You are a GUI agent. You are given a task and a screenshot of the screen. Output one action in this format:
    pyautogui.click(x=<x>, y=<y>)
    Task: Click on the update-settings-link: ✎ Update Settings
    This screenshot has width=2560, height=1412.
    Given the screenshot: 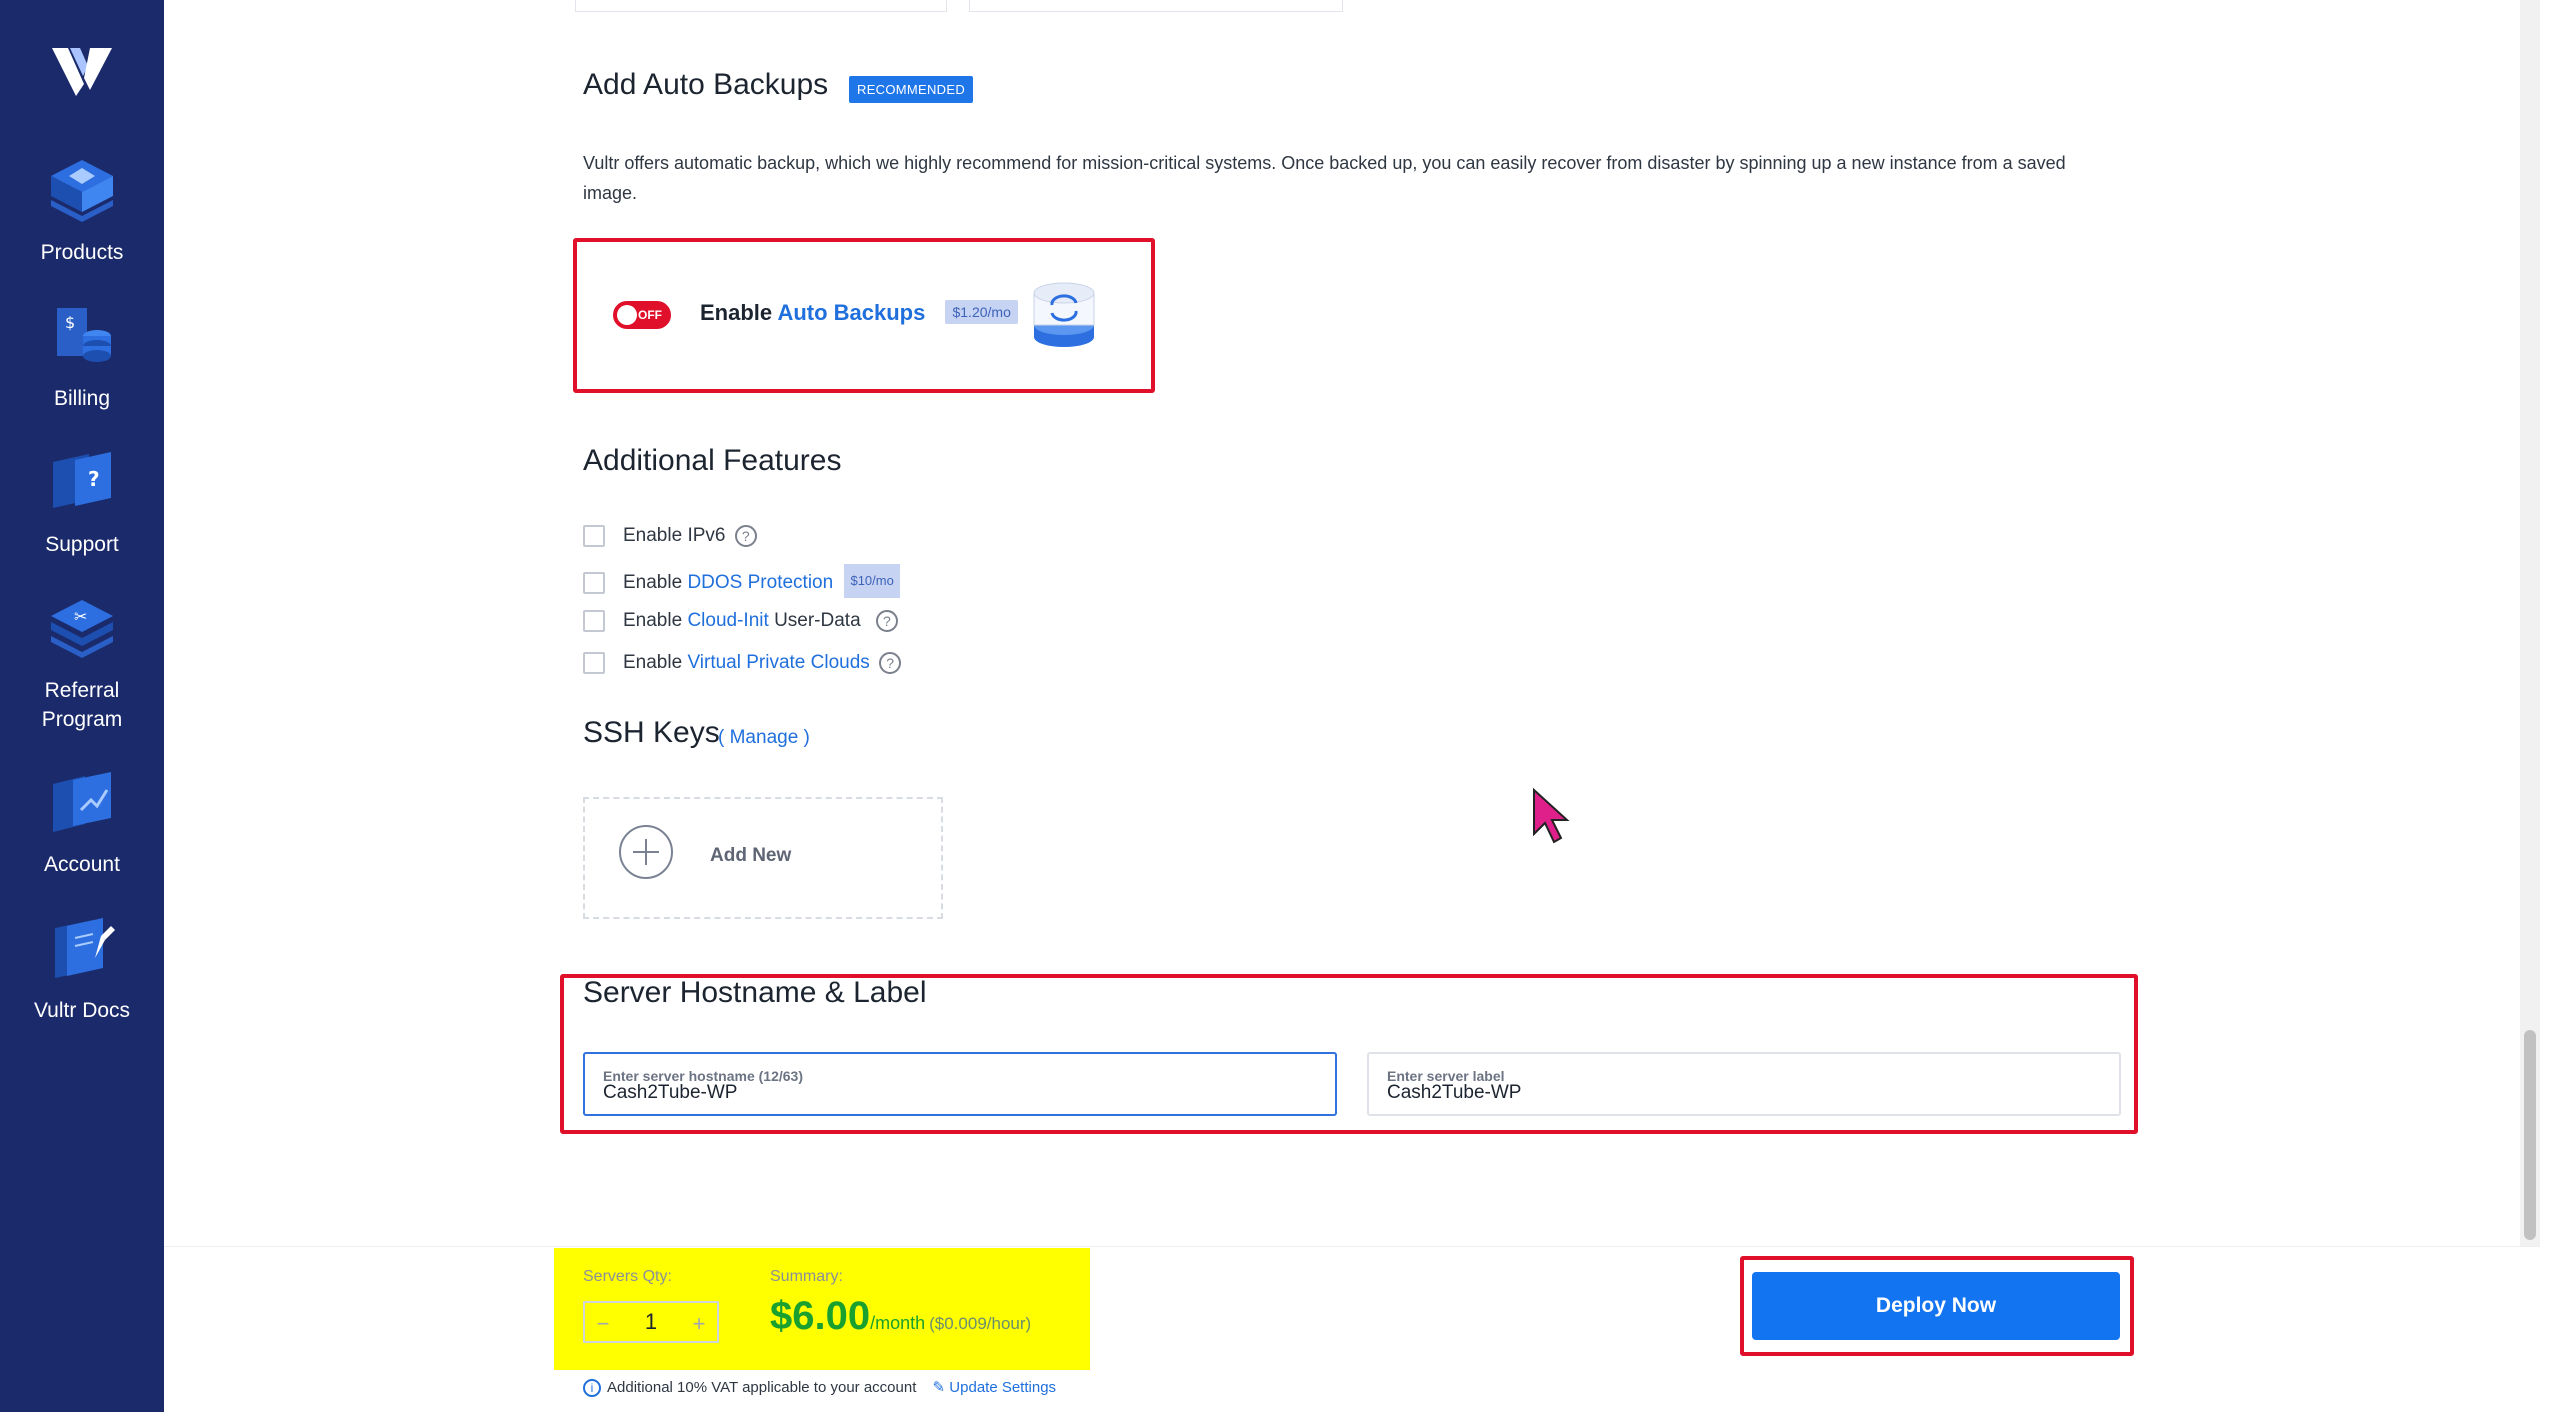 What is the action you would take?
    pyautogui.click(x=995, y=1387)
    